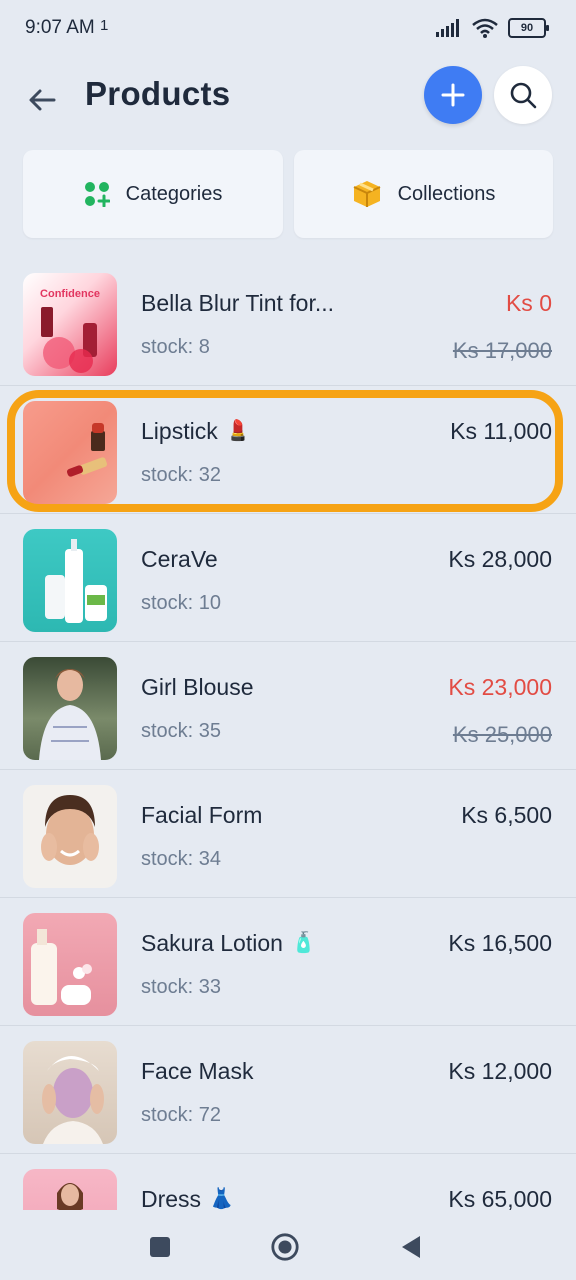 The image size is (576, 1280). I want to click on categories-icon, so click(97, 194).